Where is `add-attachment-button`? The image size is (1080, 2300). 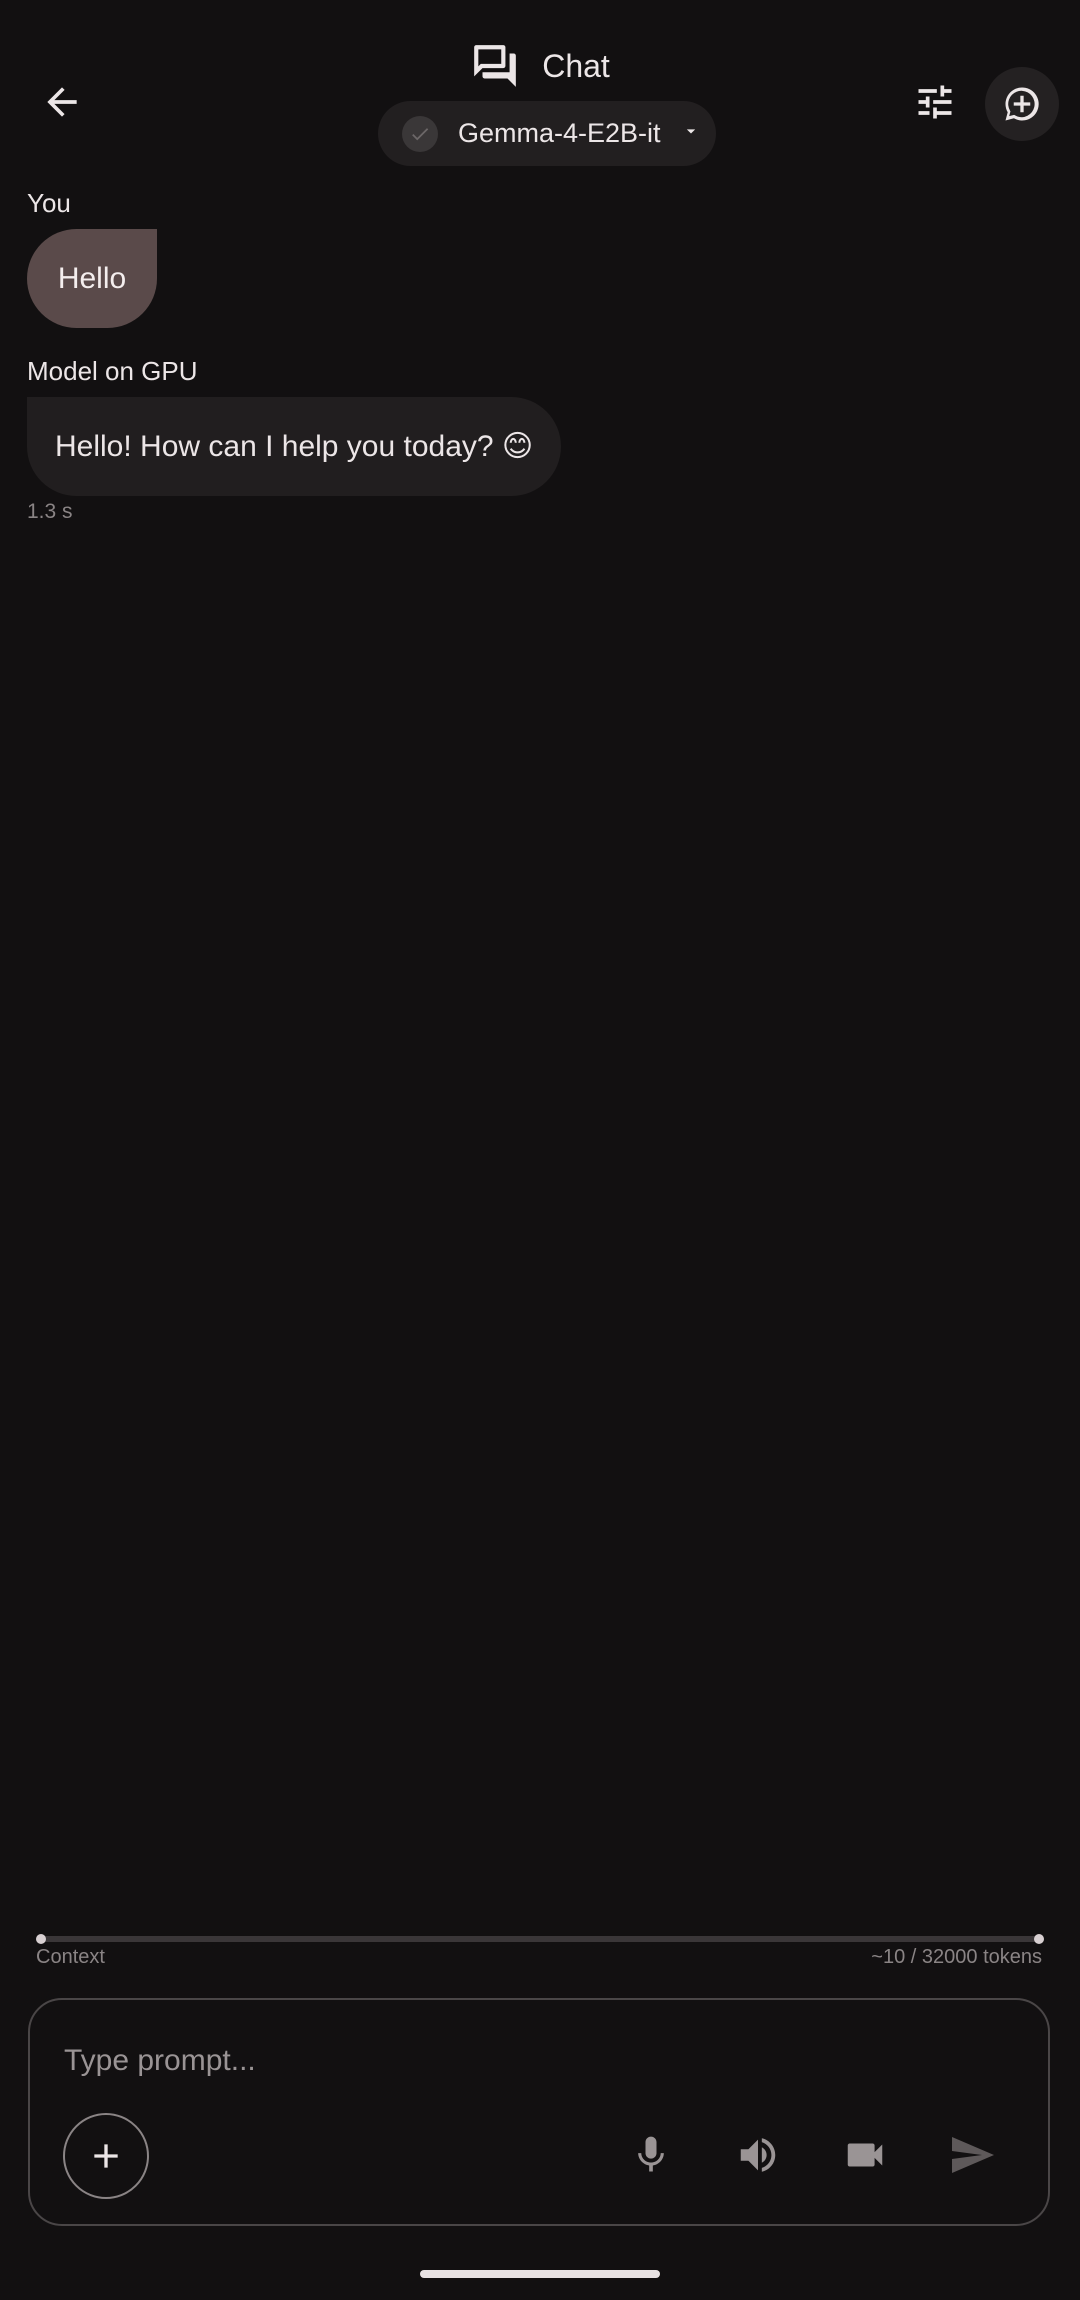
add-attachment-button is located at coordinates (106, 2156).